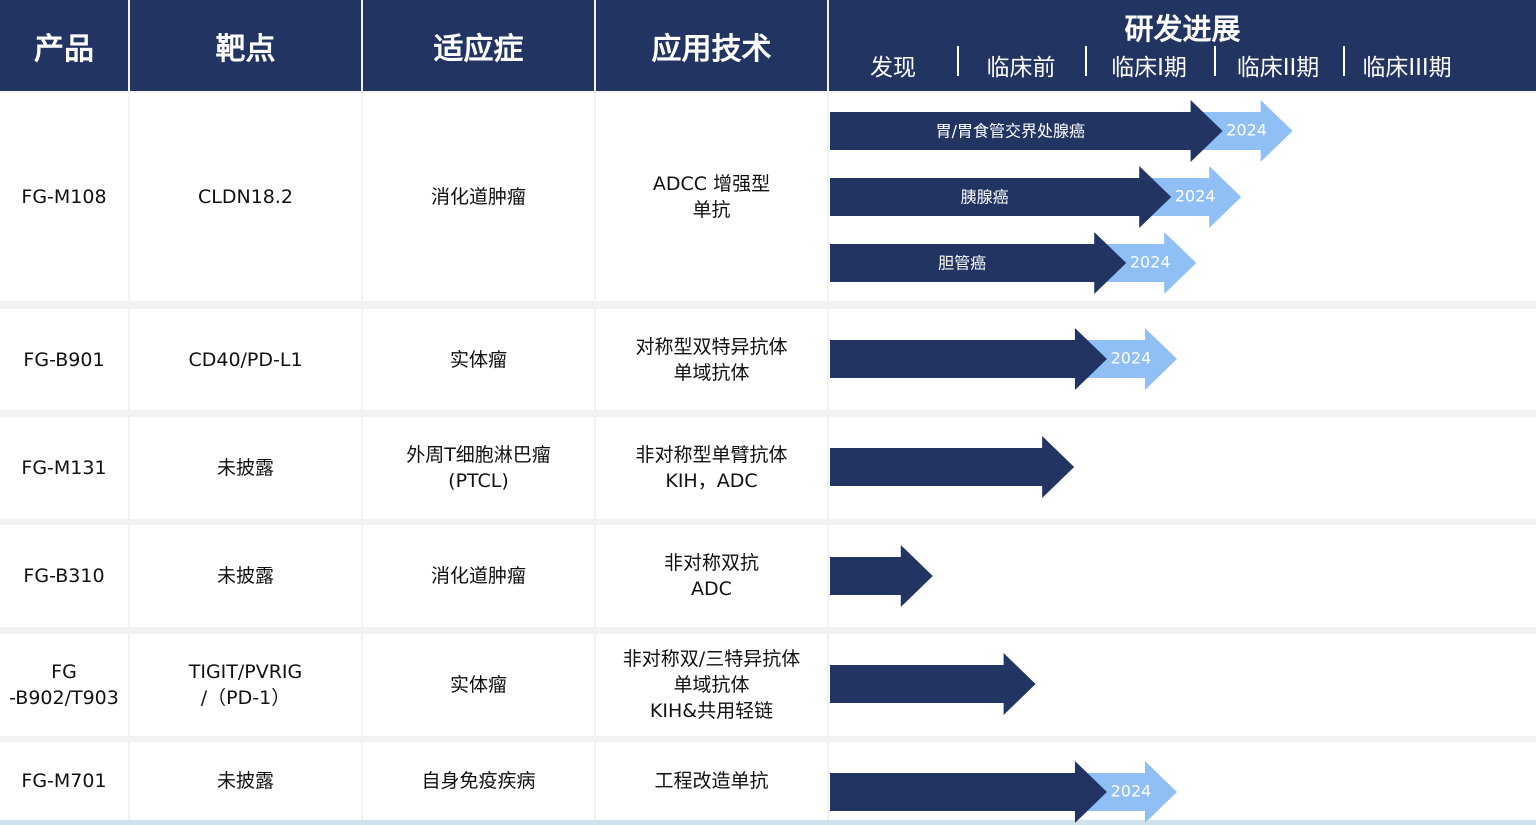 The height and width of the screenshot is (825, 1536). What do you see at coordinates (962, 263) in the screenshot?
I see `indication-bar-label: 胆管癌` at bounding box center [962, 263].